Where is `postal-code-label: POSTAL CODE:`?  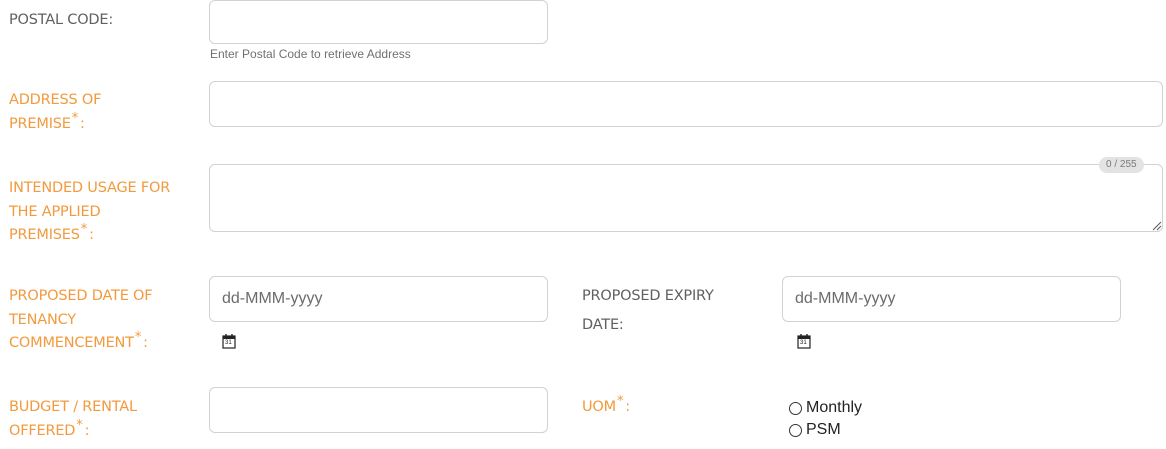
postal-code-label: POSTAL CODE: is located at coordinates (61, 20).